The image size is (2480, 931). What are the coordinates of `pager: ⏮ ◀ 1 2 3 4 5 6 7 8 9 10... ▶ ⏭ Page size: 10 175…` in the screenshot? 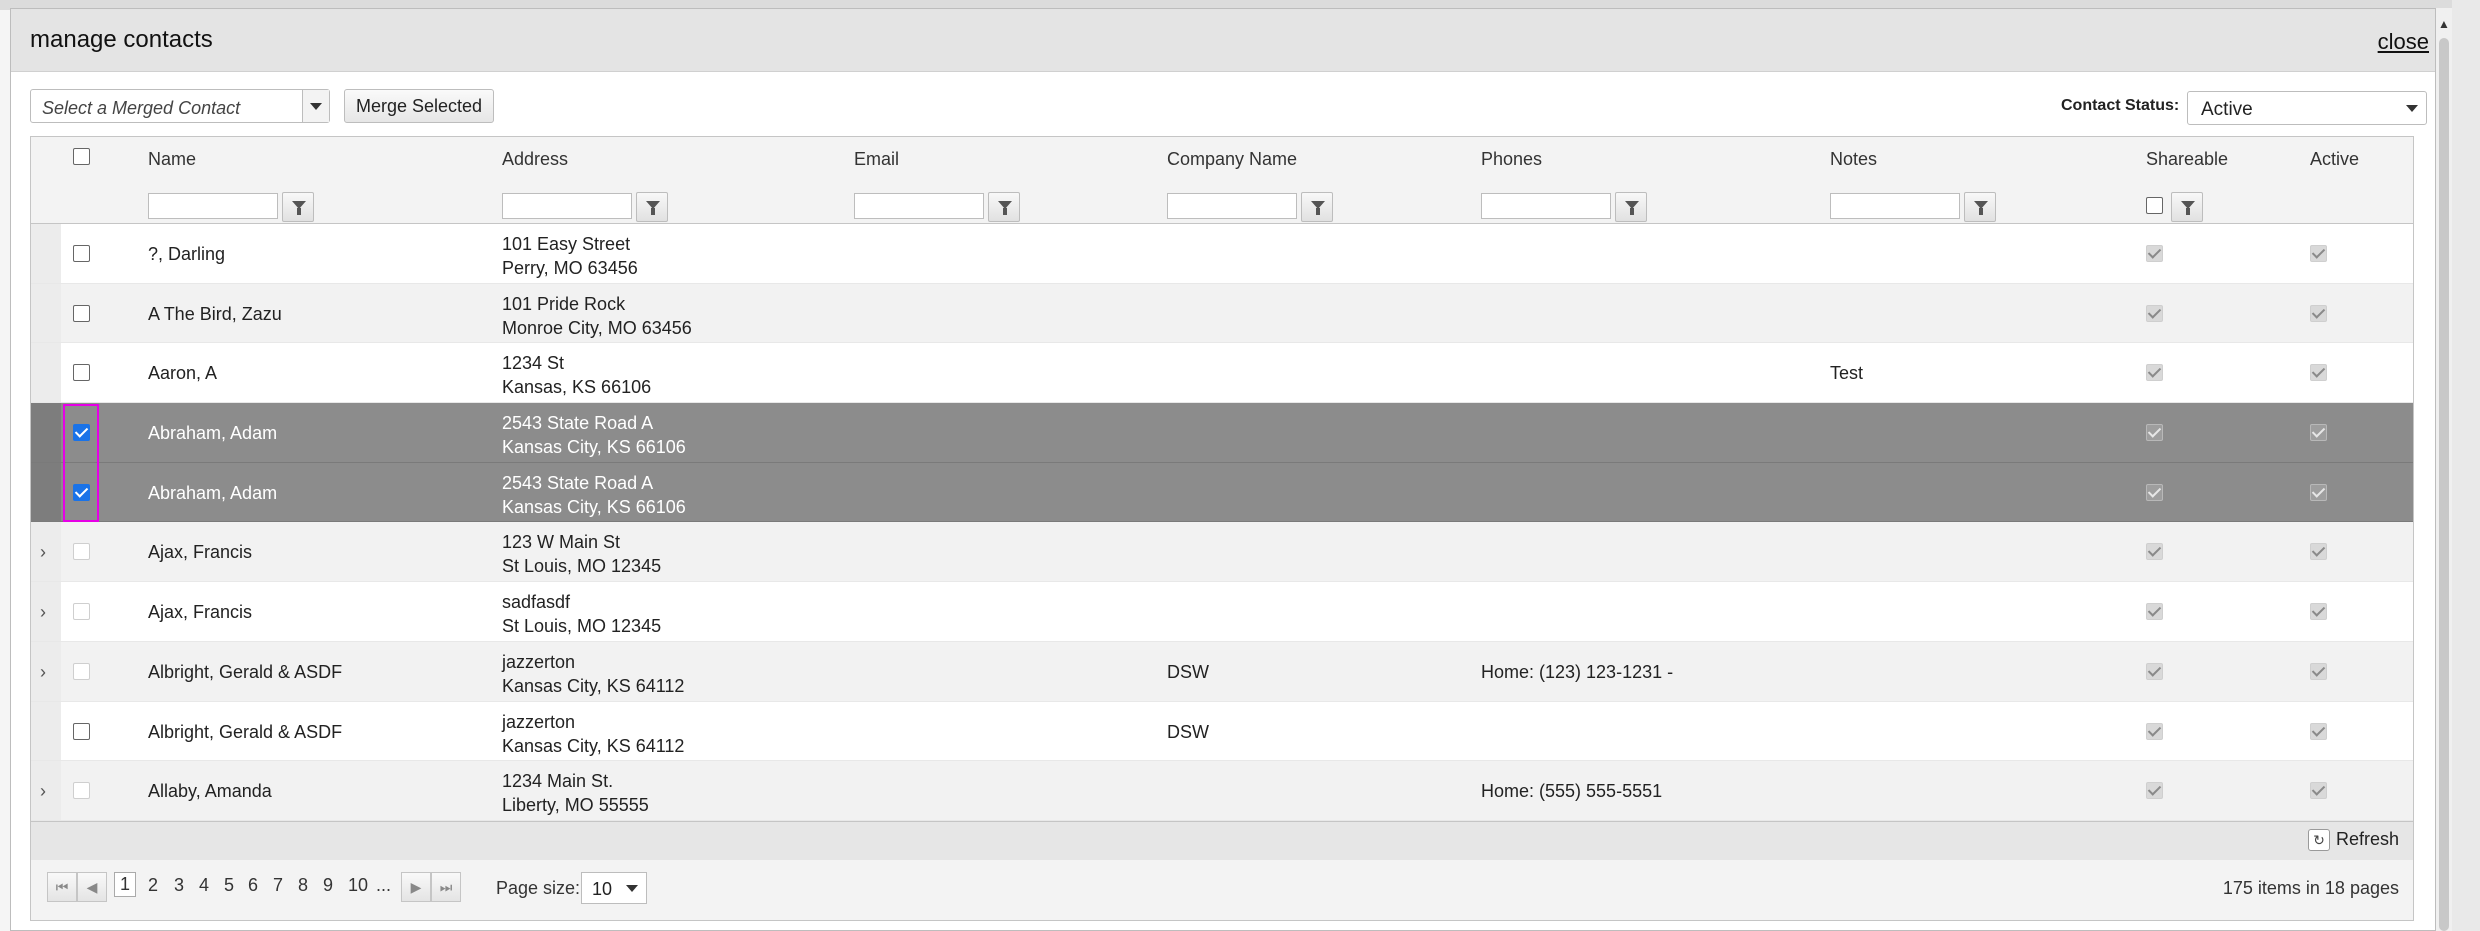 It's located at (1222, 890).